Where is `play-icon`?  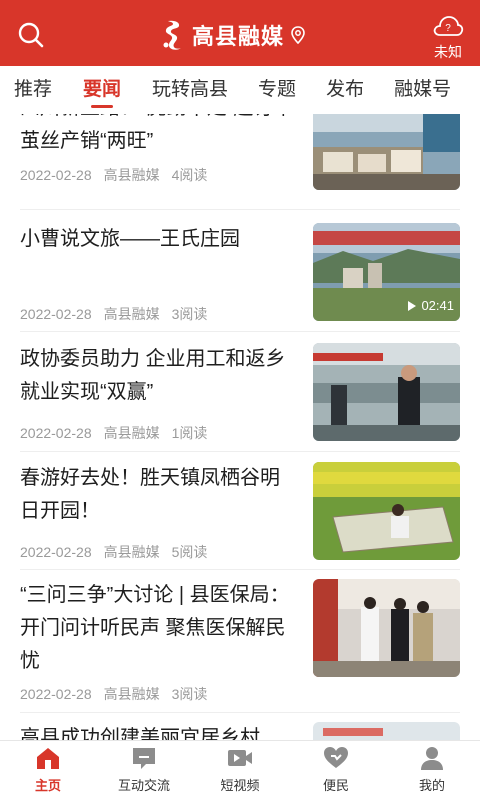
play-icon is located at coordinates (412, 305).